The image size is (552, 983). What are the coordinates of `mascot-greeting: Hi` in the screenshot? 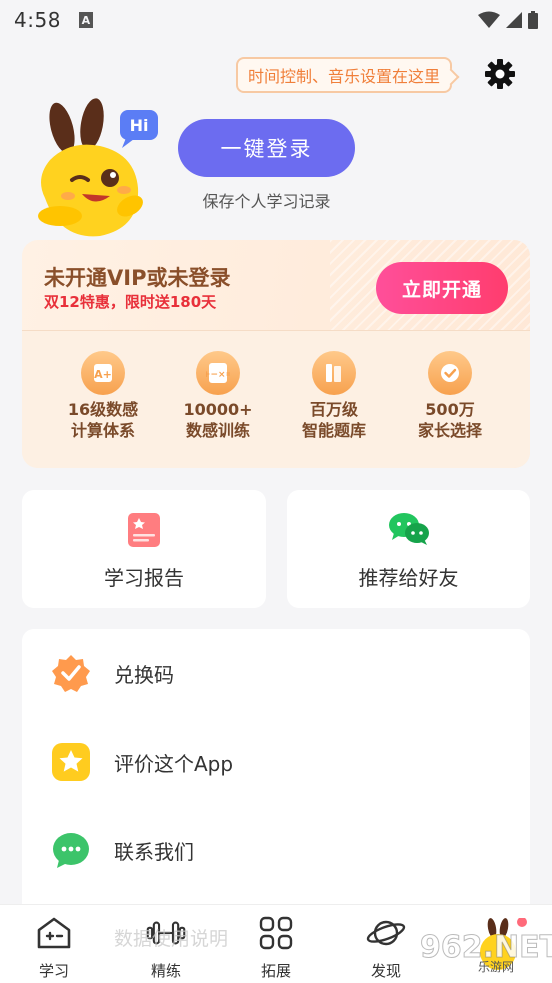 It's located at (139, 125).